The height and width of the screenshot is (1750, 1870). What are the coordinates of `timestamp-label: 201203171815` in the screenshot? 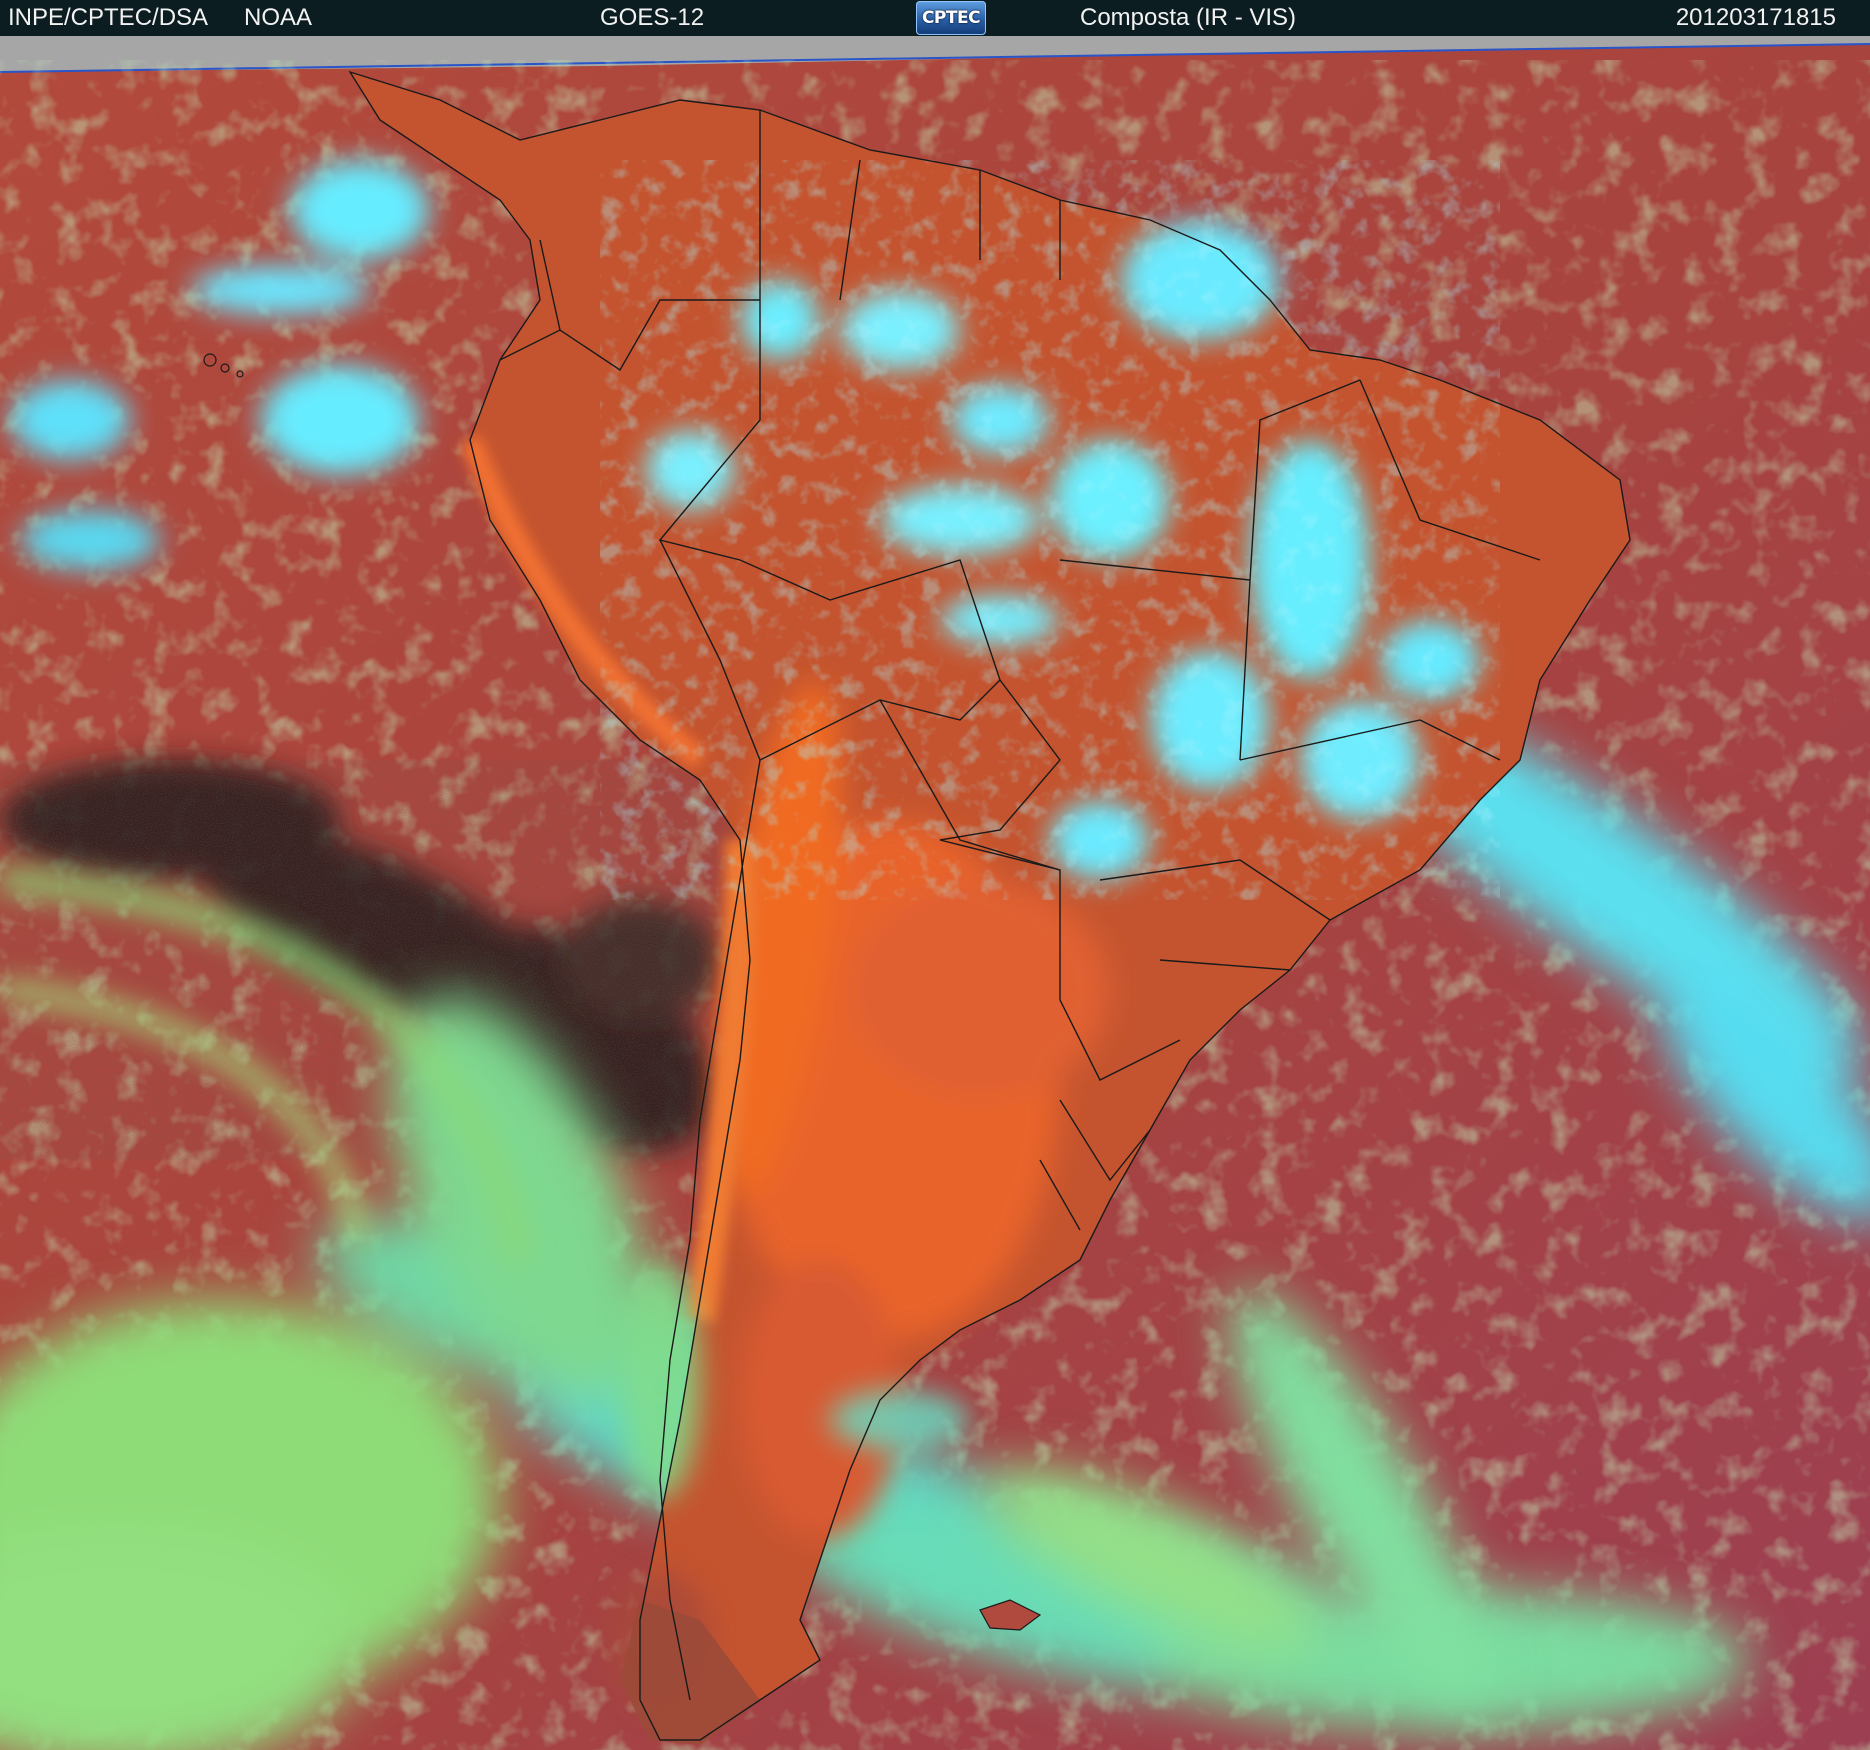 It's located at (1755, 17).